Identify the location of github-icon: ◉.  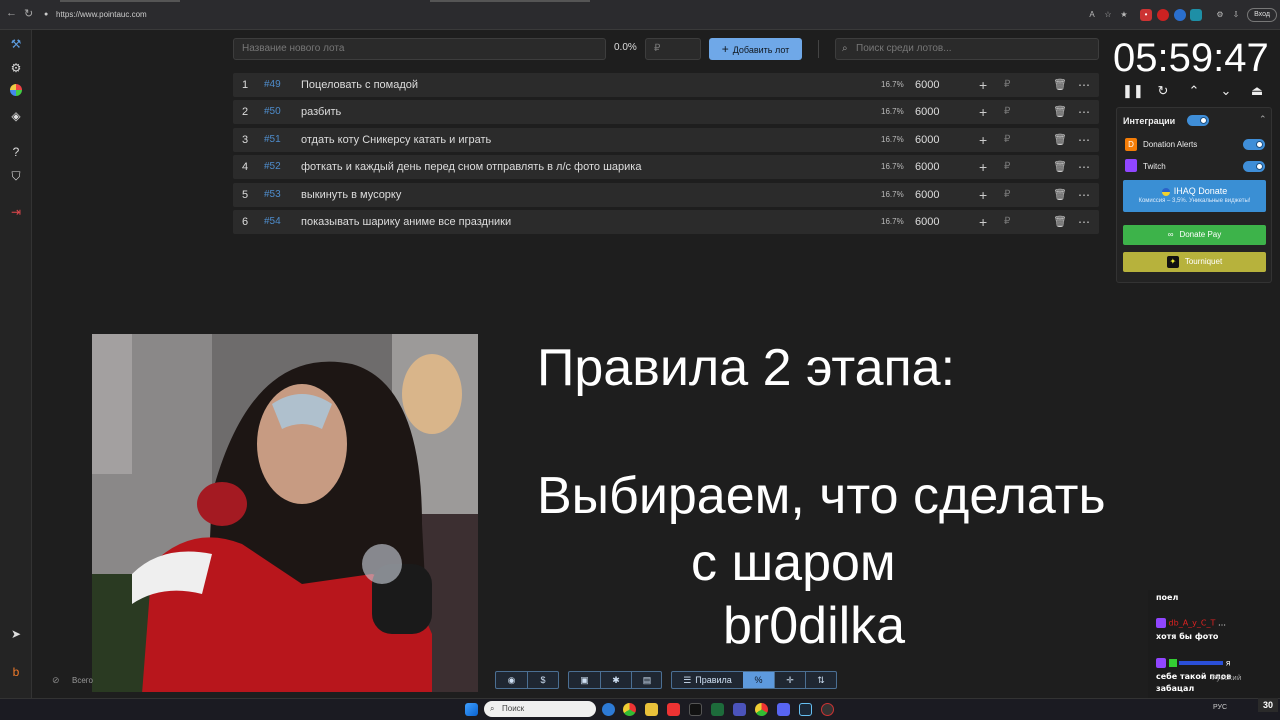
(511, 680).